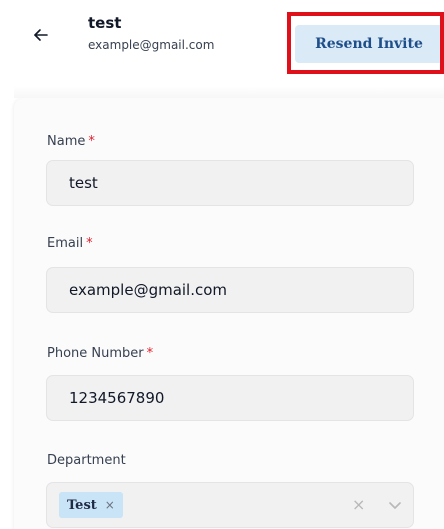  What do you see at coordinates (82, 505) in the screenshot?
I see `department-chip-label: Test` at bounding box center [82, 505].